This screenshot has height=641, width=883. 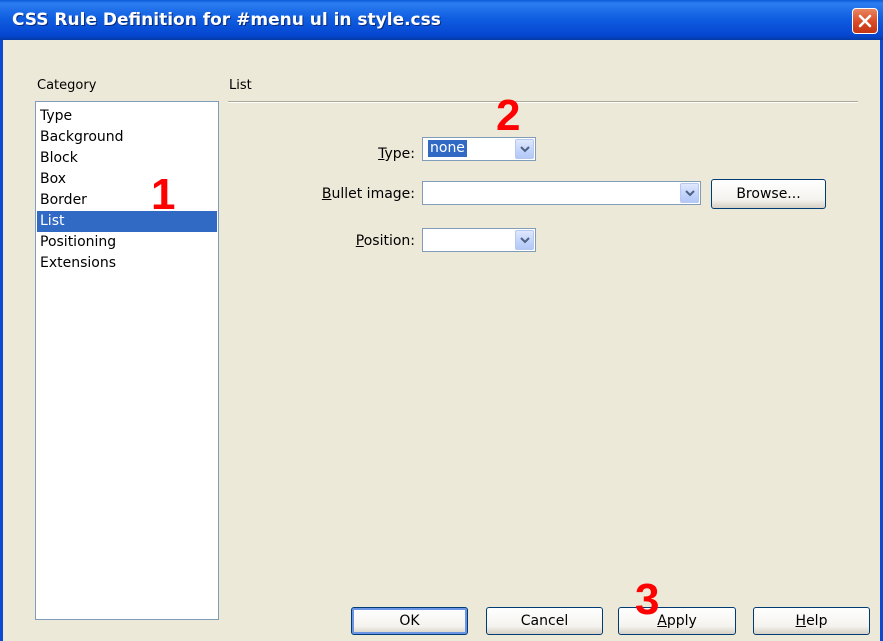 I want to click on ok-button: OK, so click(x=409, y=621).